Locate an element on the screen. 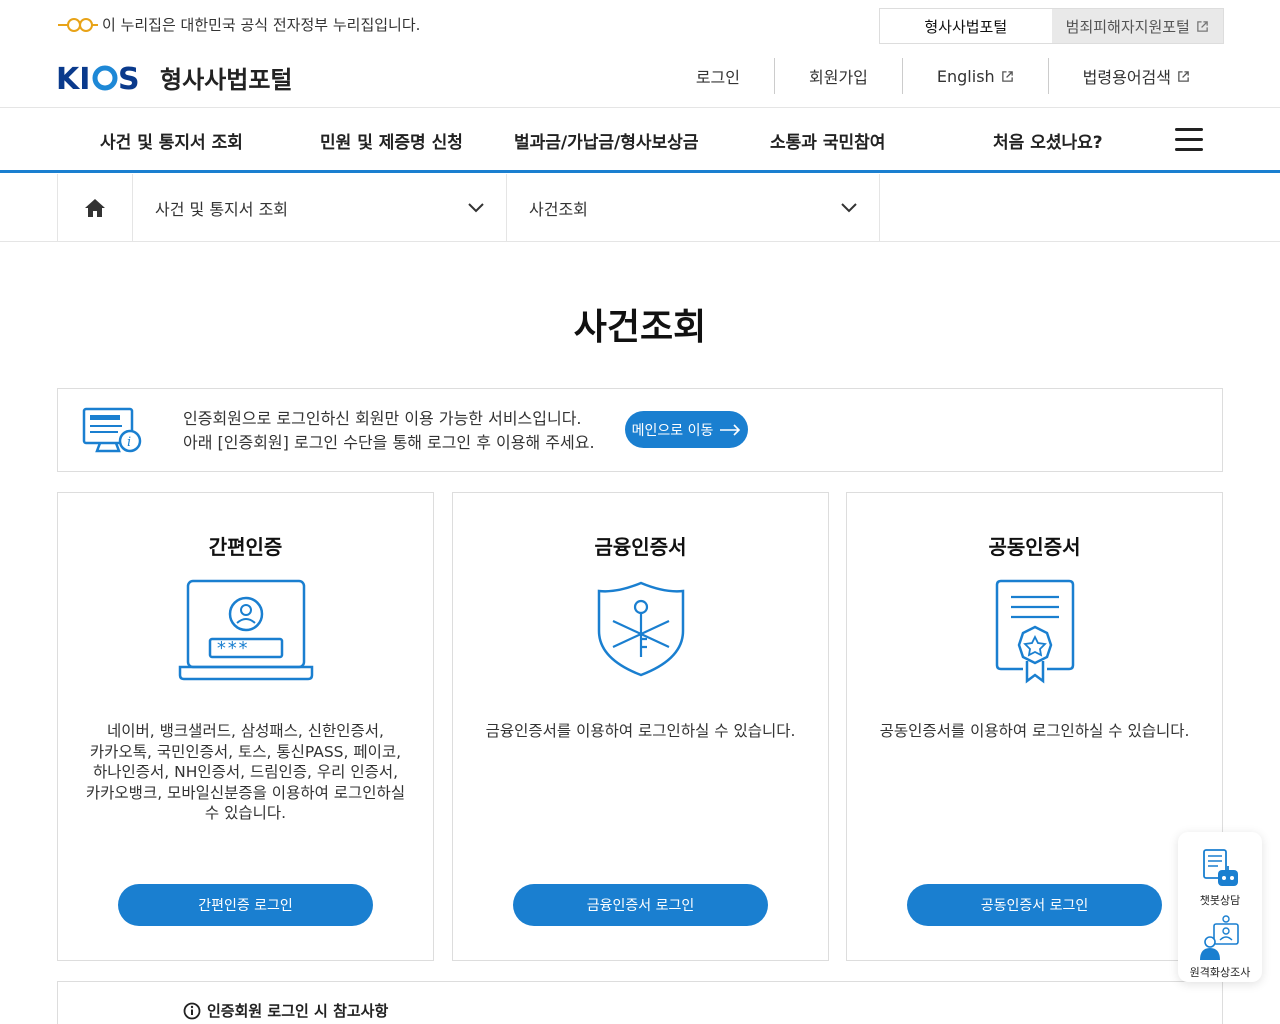  shield-key-icon is located at coordinates (640, 629).